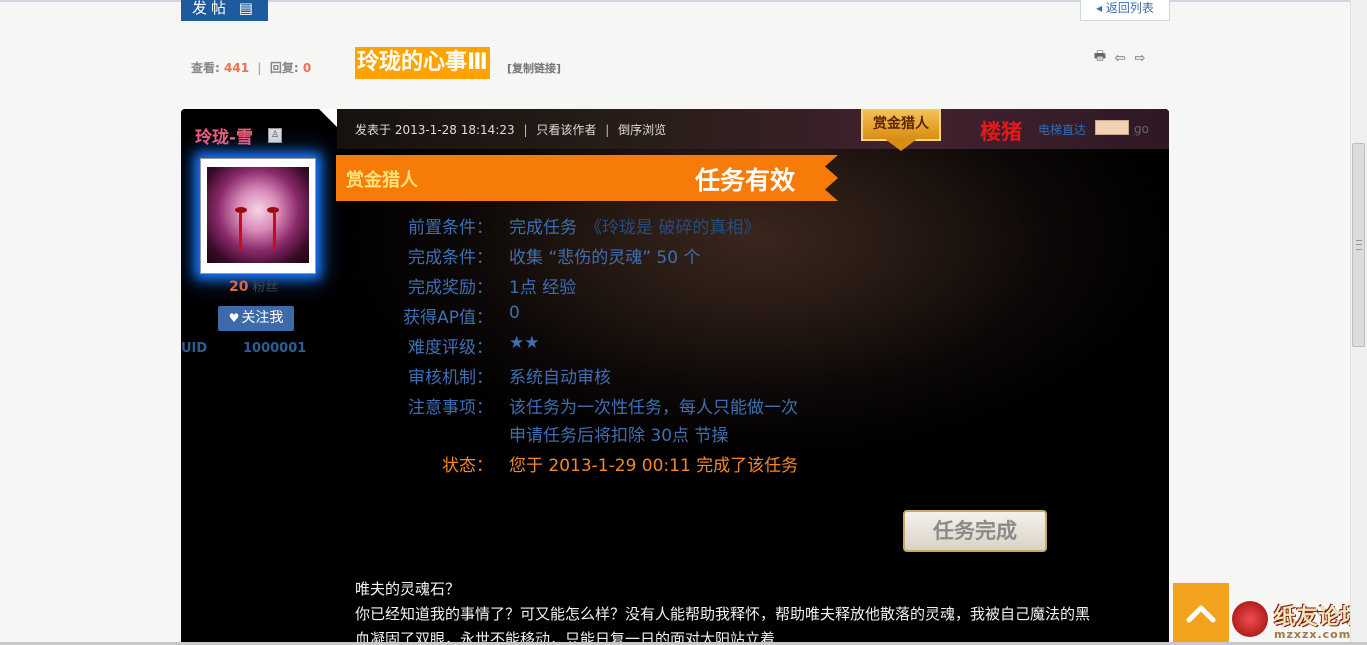 The width and height of the screenshot is (1367, 645). Describe the element at coordinates (435, 130) in the screenshot. I see `posted-at: 发表于 2013-1-28 18:14:23` at that location.